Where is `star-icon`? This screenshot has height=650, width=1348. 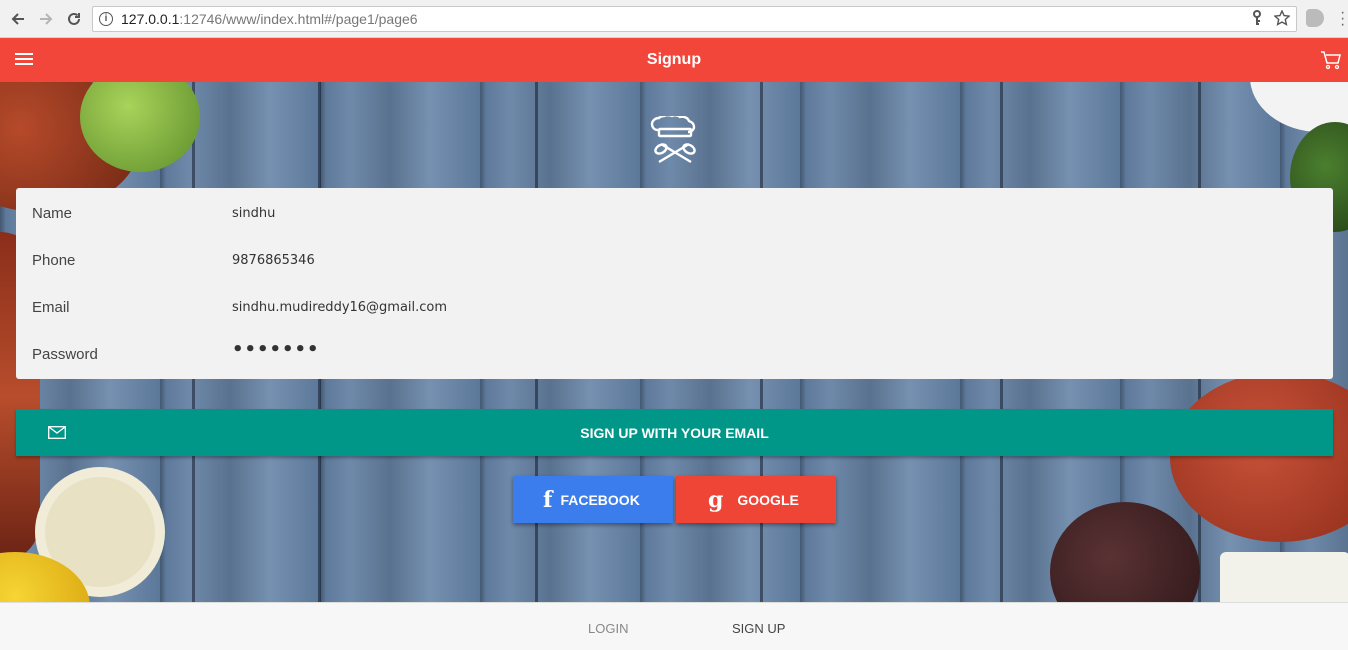
star-icon is located at coordinates (1282, 18).